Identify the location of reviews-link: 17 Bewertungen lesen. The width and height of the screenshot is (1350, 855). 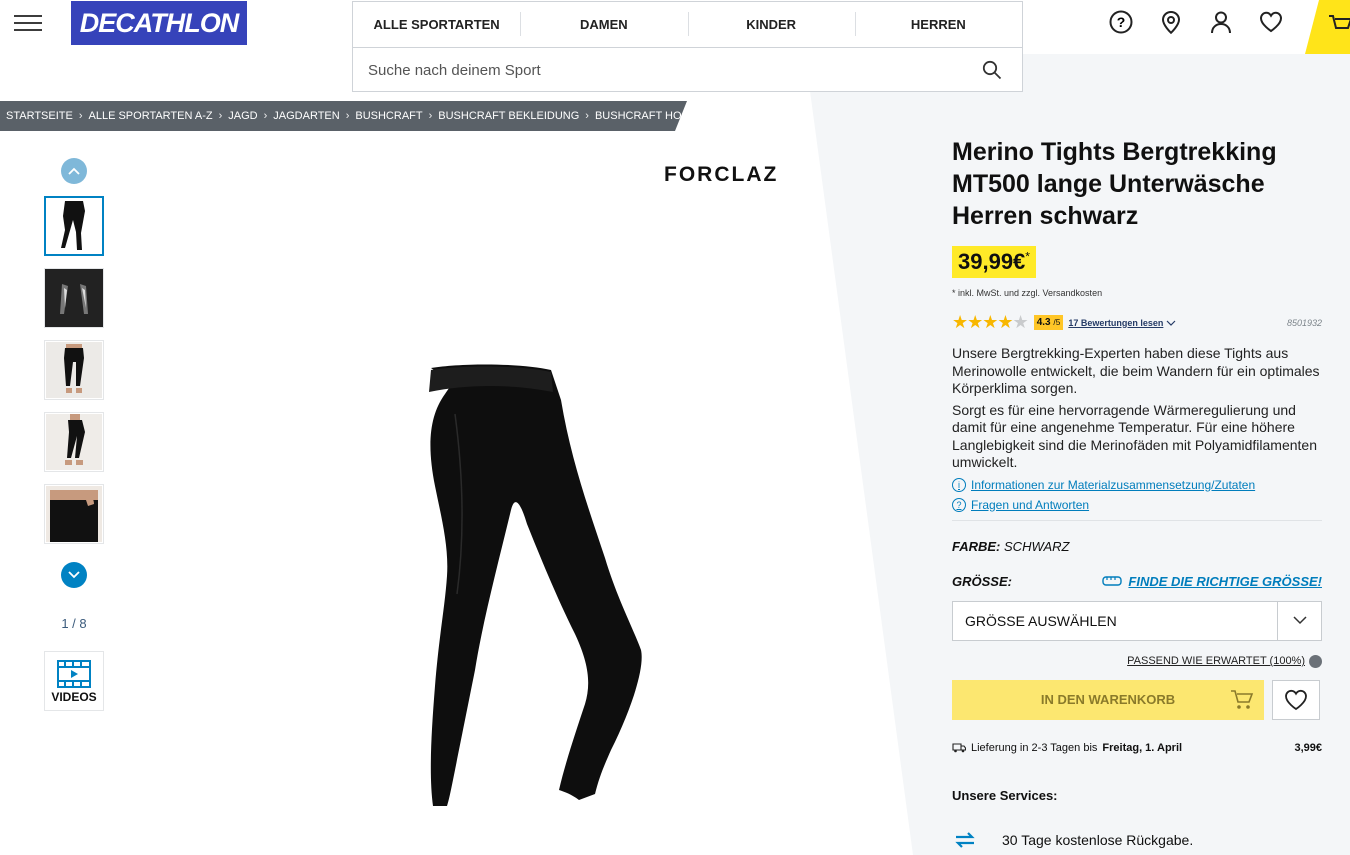
(1115, 323).